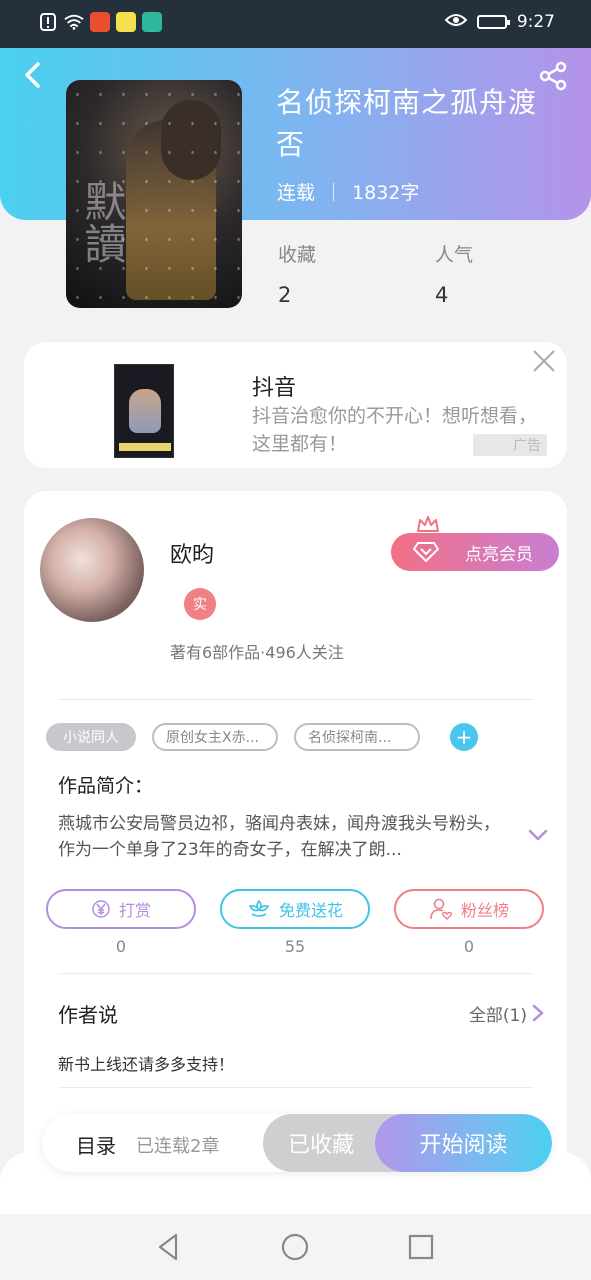 The height and width of the screenshot is (1280, 591). Describe the element at coordinates (296, 193) in the screenshot. I see `serial-status: 连载` at that location.